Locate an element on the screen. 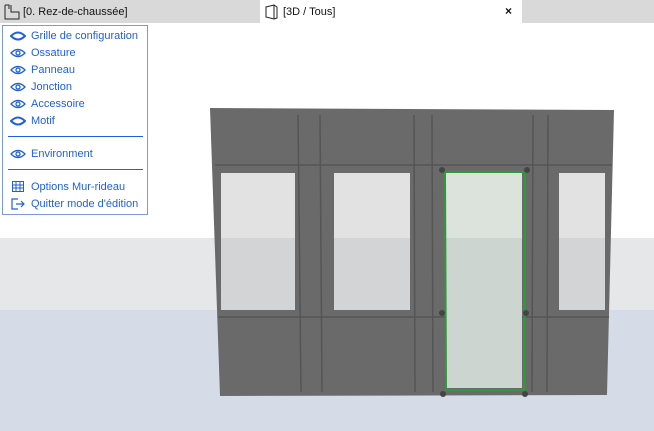 The image size is (654, 431). menu-item-environment: Environment is located at coordinates (75, 153).